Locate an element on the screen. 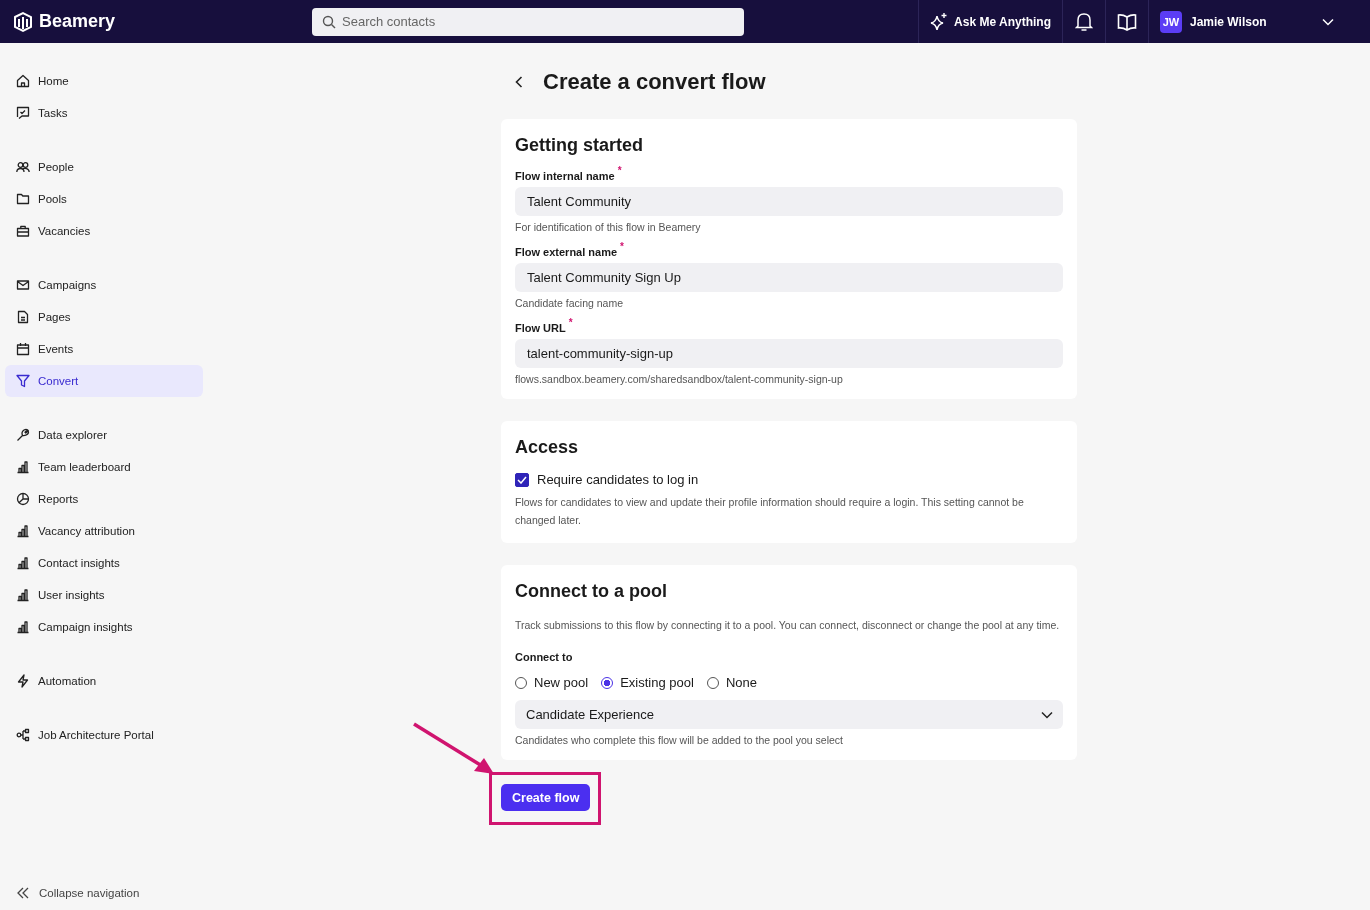 The image size is (1370, 910). sidebar-item: User insights is located at coordinates (104, 595).